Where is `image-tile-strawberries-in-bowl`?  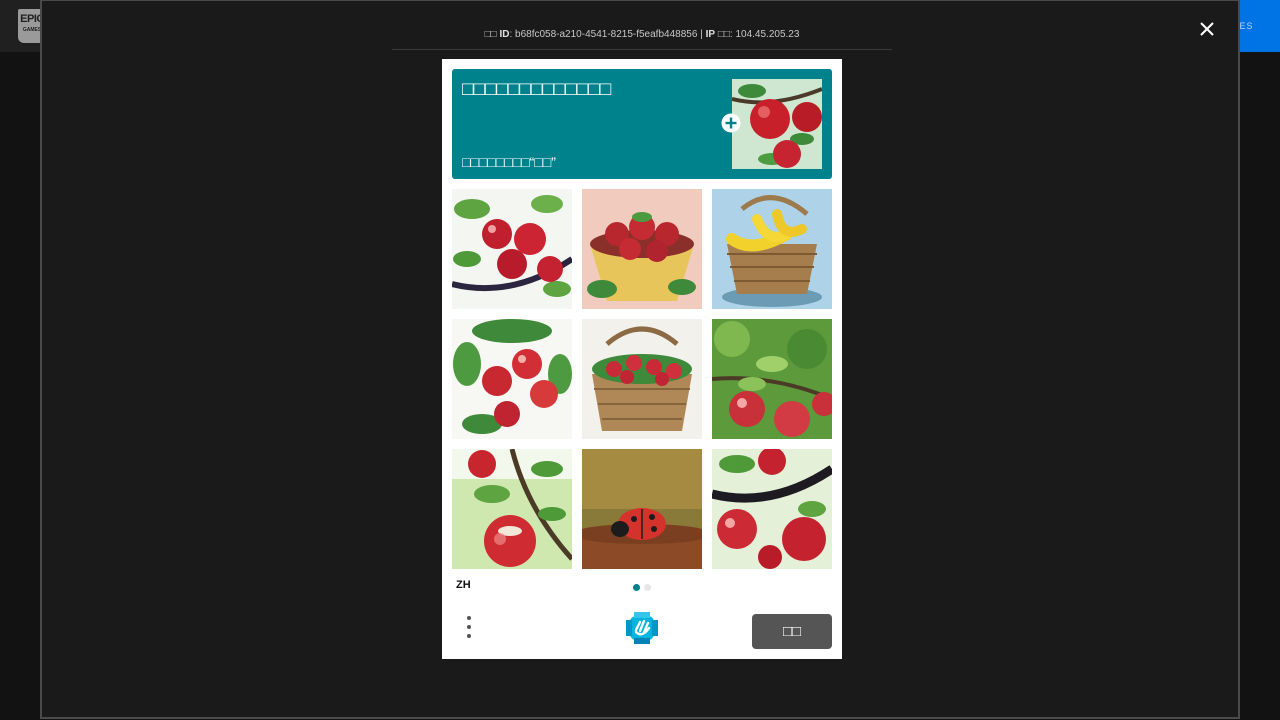
image-tile-strawberries-in-bowl is located at coordinates (642, 249).